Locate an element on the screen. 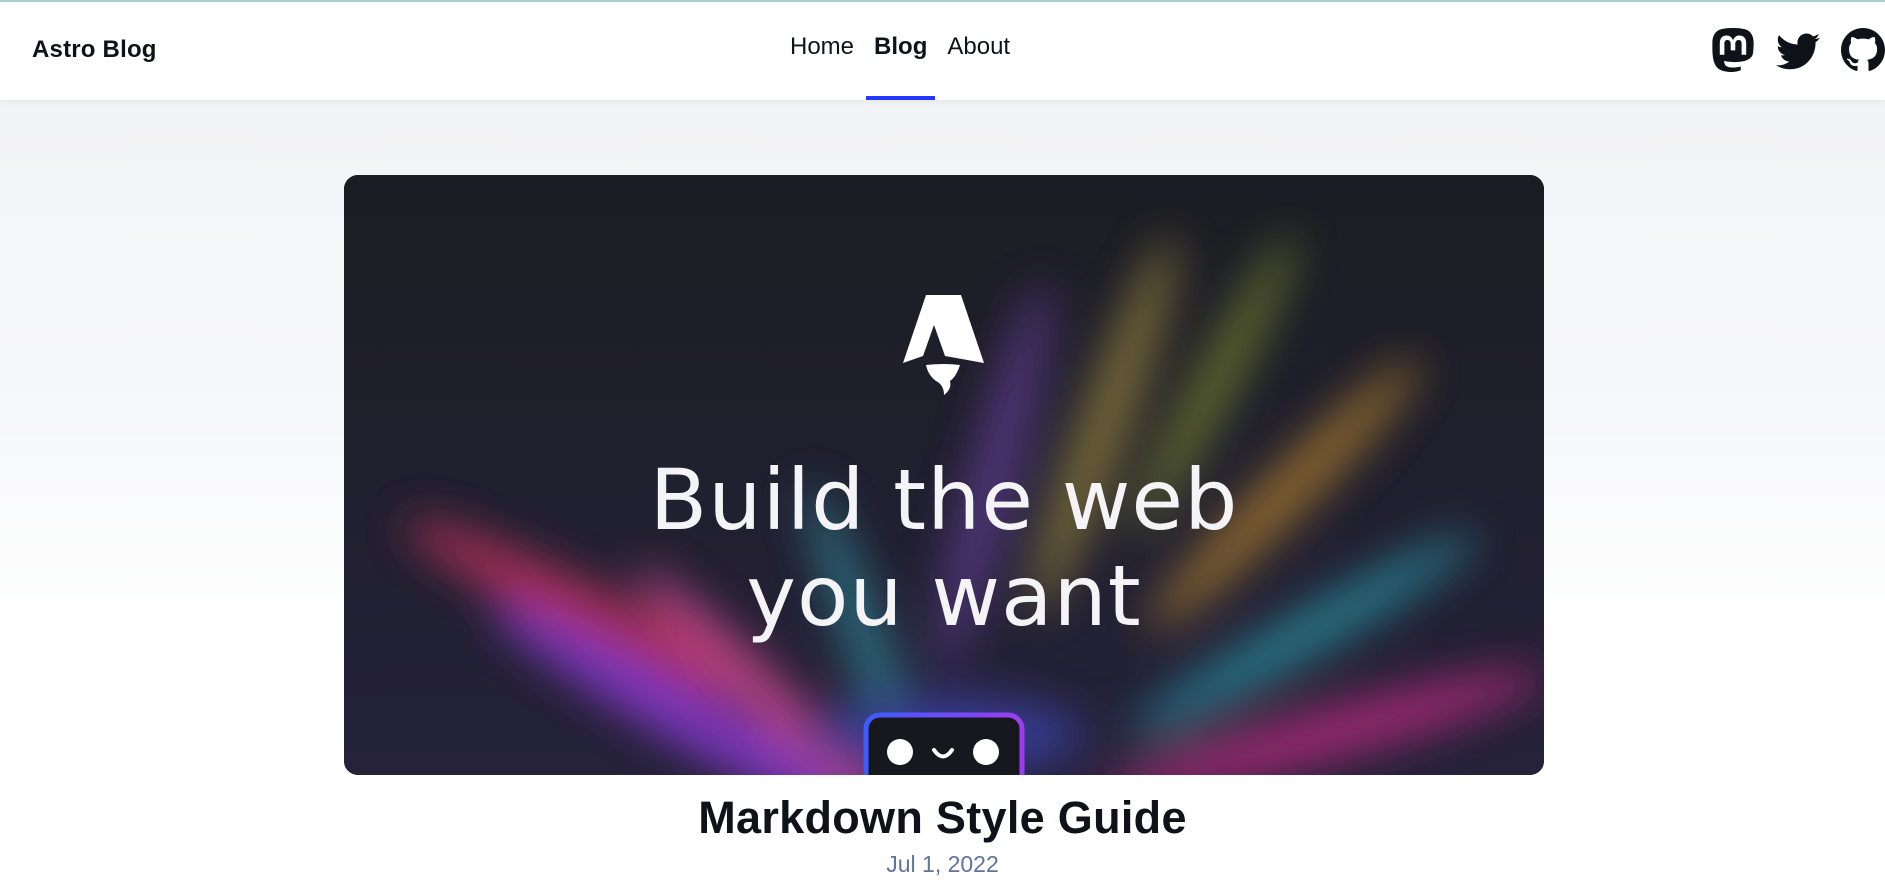  github-link is located at coordinates (1863, 50).